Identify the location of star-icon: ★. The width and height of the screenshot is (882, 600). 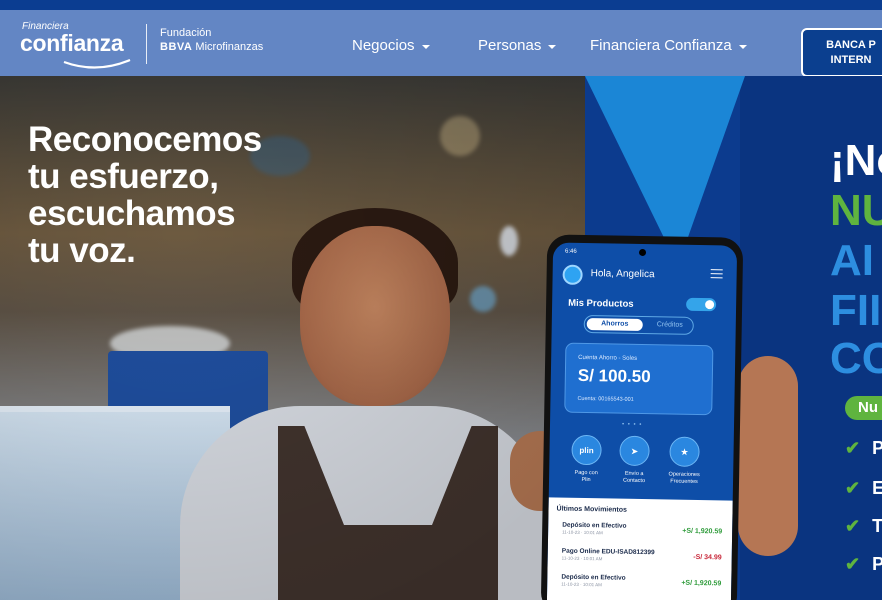
(684, 452).